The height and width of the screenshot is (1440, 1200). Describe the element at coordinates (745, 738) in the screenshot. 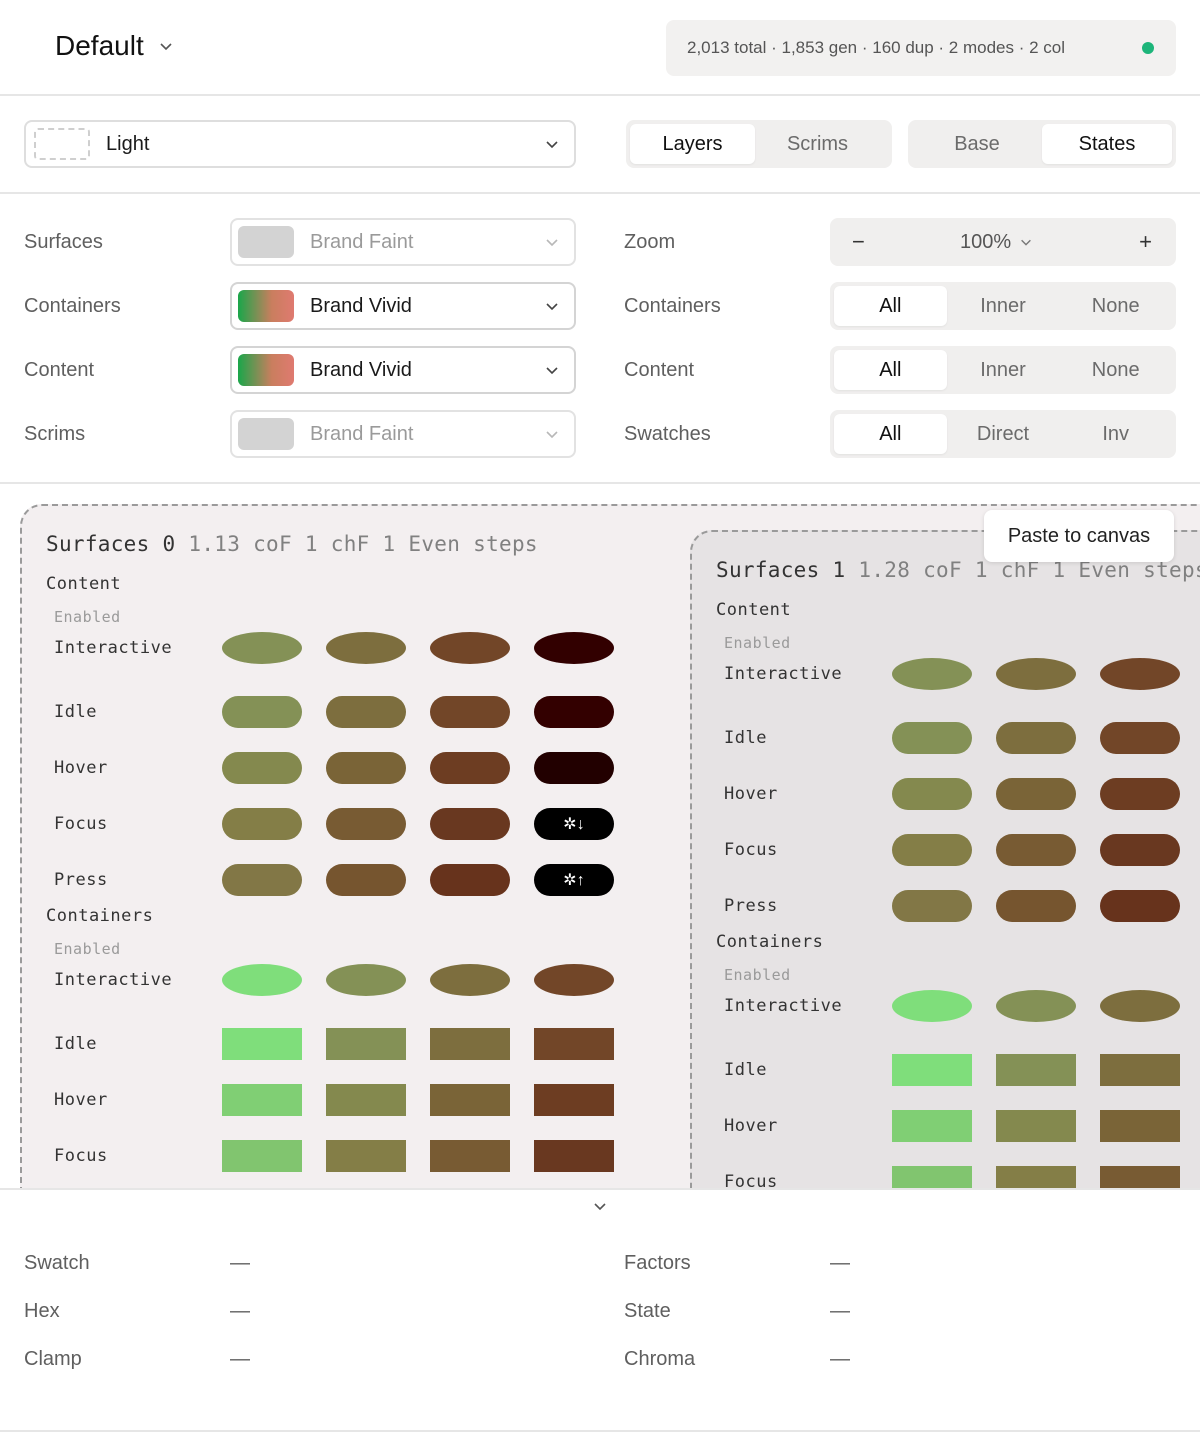

I see `row-label: Idle` at that location.